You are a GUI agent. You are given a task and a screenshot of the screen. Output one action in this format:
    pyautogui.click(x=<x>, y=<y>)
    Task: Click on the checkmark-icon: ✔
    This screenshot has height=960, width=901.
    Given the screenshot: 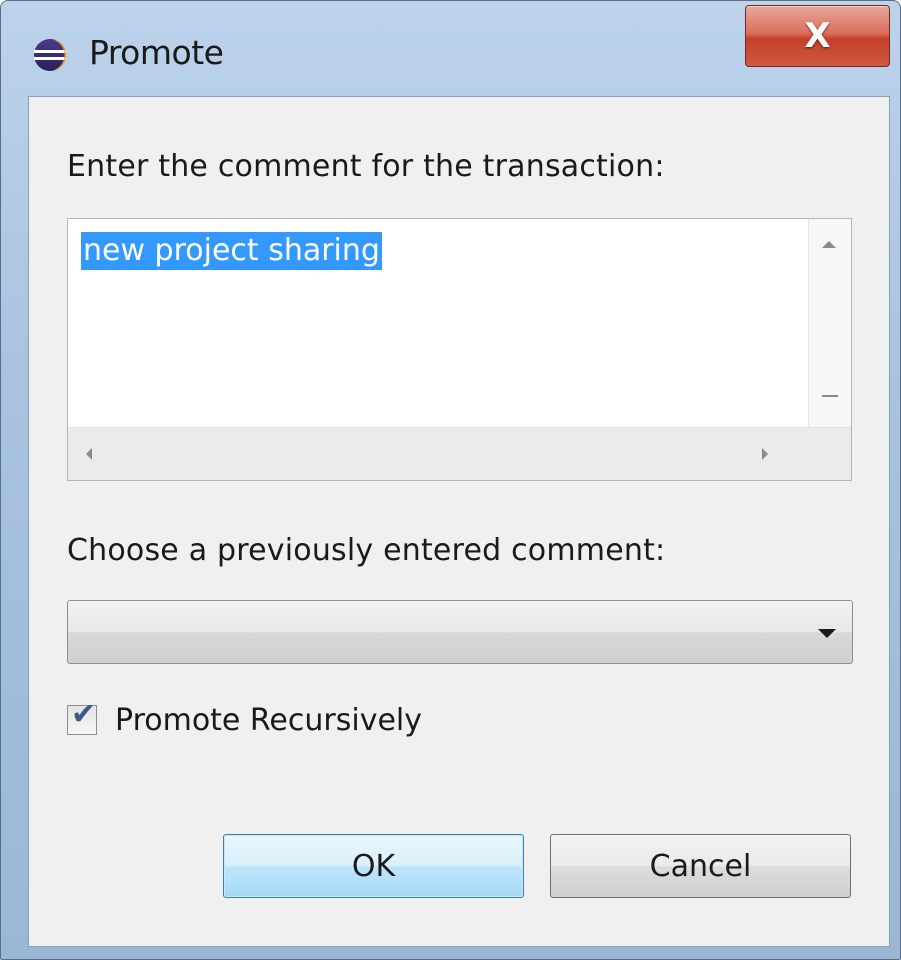 What is the action you would take?
    pyautogui.click(x=84, y=714)
    